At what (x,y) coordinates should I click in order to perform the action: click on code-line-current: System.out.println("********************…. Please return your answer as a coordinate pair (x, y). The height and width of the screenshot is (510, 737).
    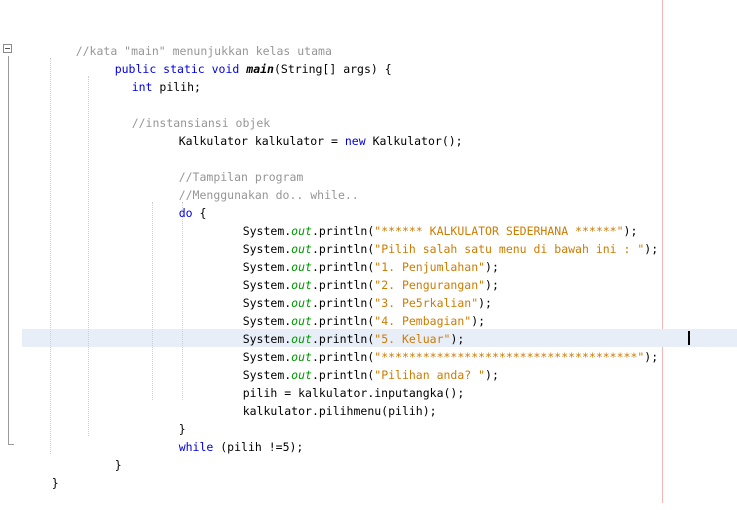
    Looking at the image, I should click on (436, 347).